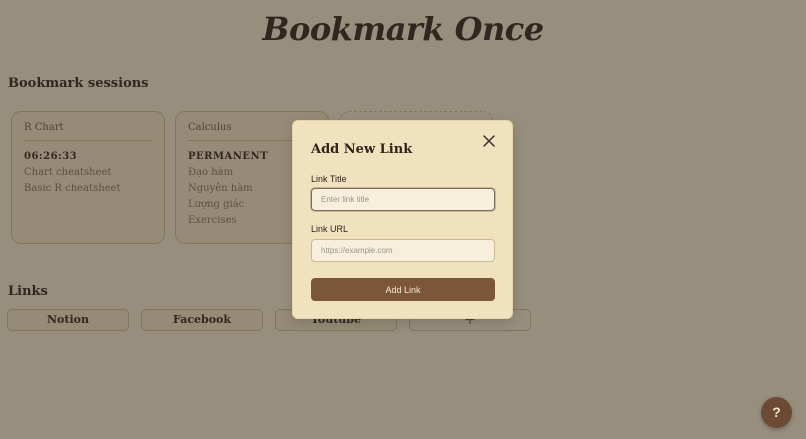  I want to click on modal-title: Add New Link, so click(362, 149).